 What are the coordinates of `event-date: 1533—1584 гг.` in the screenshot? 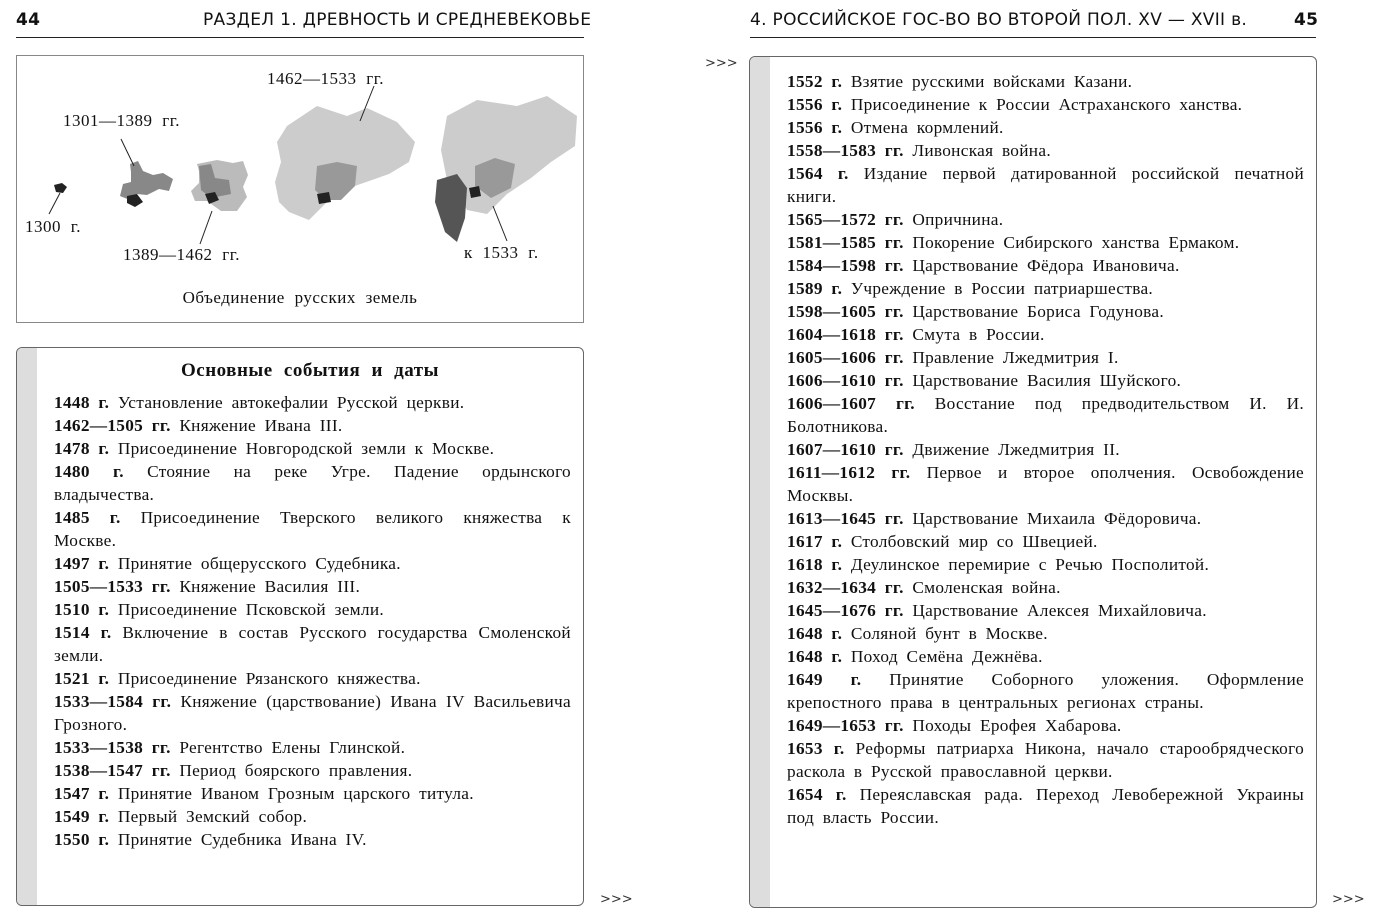 It's located at (113, 701).